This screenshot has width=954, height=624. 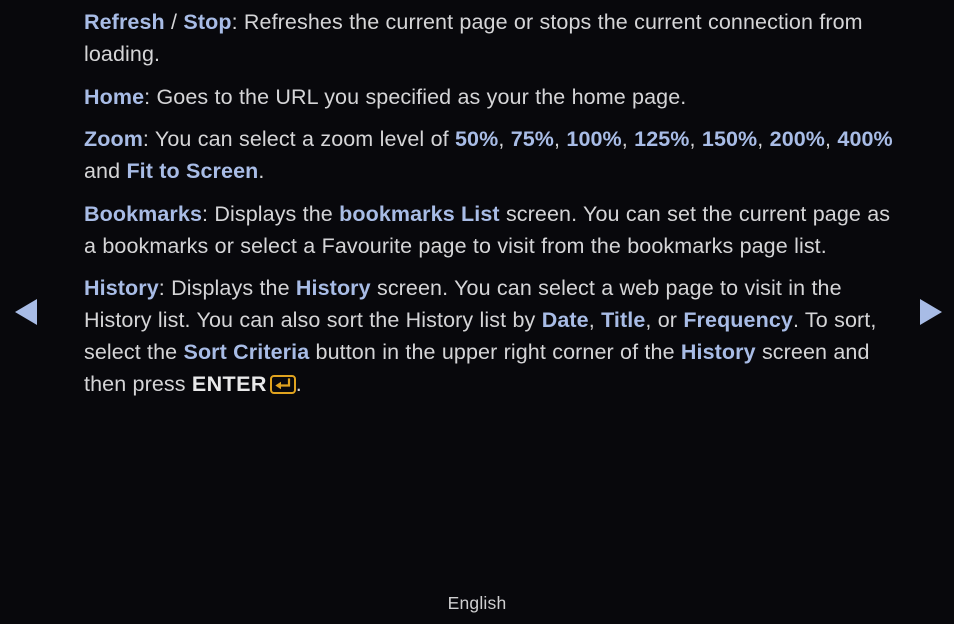 What do you see at coordinates (229, 384) in the screenshot?
I see `enter-button-label: ENTER` at bounding box center [229, 384].